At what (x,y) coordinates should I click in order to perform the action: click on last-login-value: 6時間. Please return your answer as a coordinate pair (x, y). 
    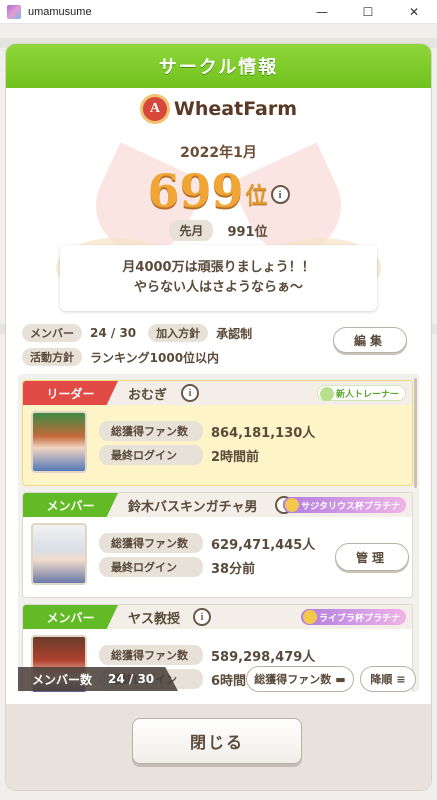
    Looking at the image, I should click on (229, 681).